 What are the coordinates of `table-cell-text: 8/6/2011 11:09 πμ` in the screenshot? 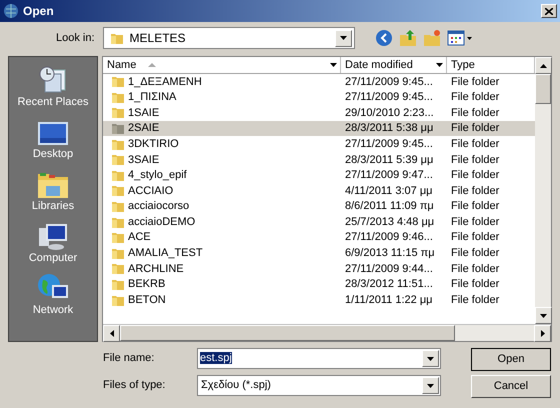 It's located at (389, 206).